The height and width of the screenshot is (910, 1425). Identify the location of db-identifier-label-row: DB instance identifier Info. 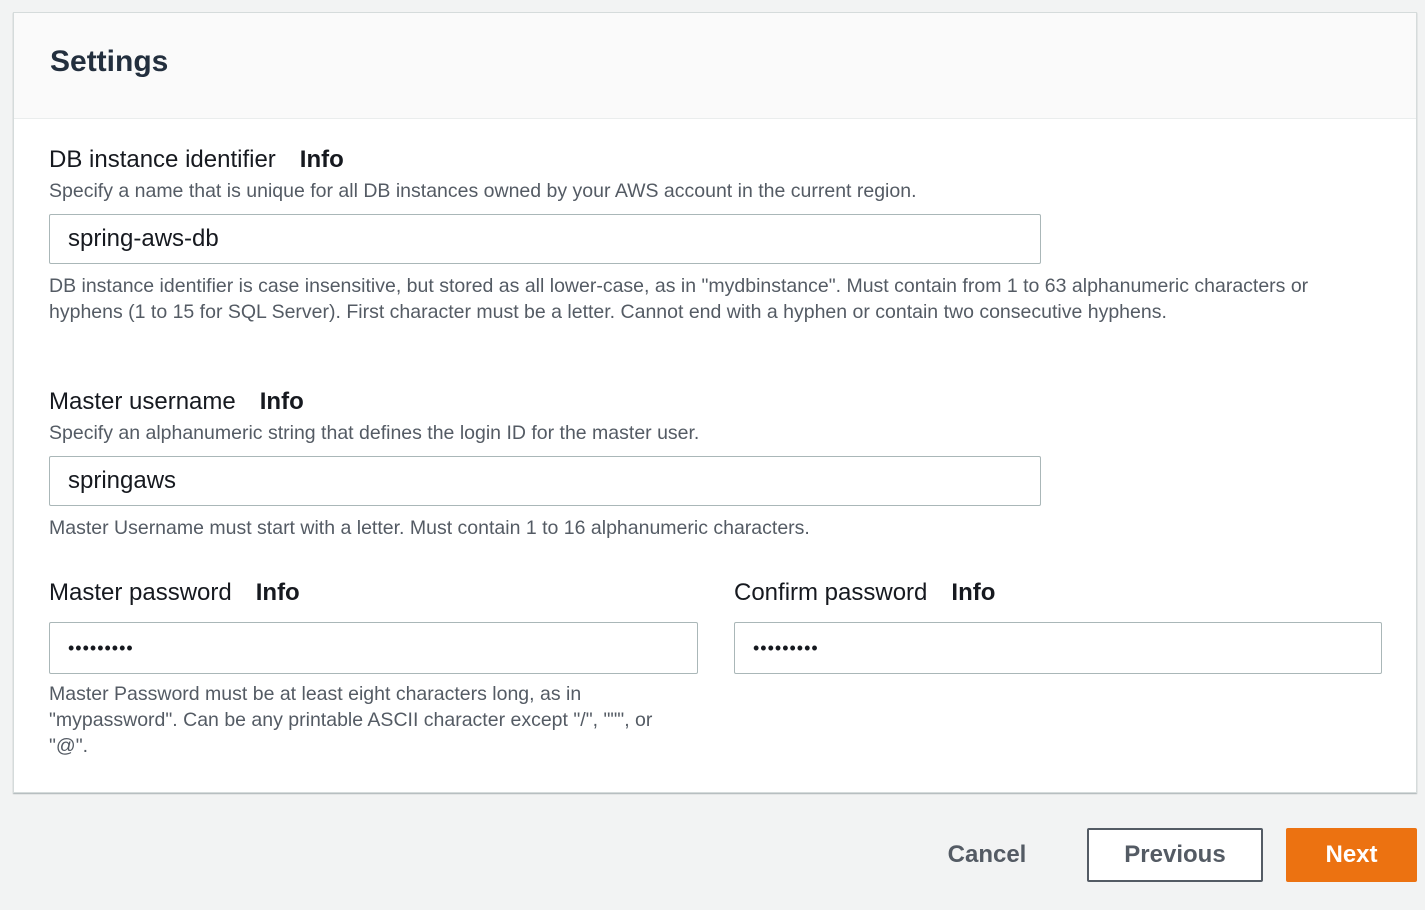
(196, 160).